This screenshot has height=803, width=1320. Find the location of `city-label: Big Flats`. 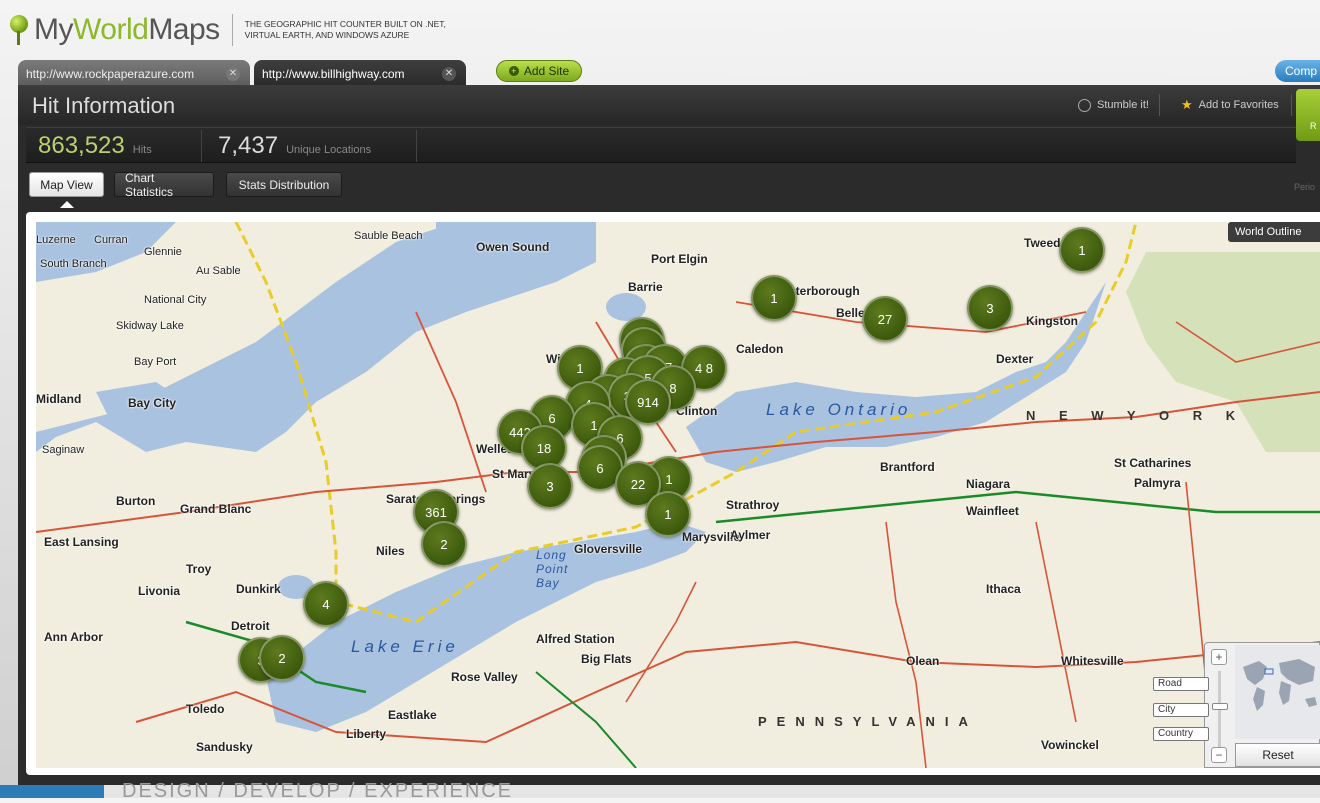

city-label: Big Flats is located at coordinates (606, 659).